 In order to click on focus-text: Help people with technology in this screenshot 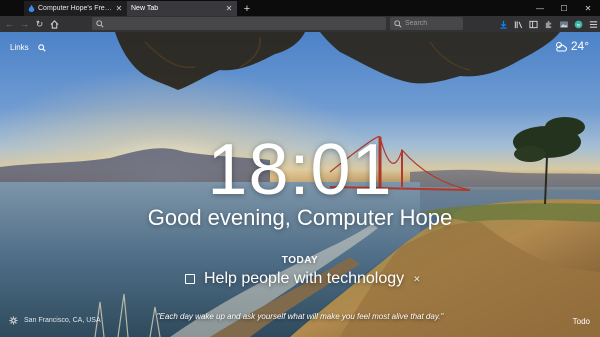, I will do `click(304, 279)`.